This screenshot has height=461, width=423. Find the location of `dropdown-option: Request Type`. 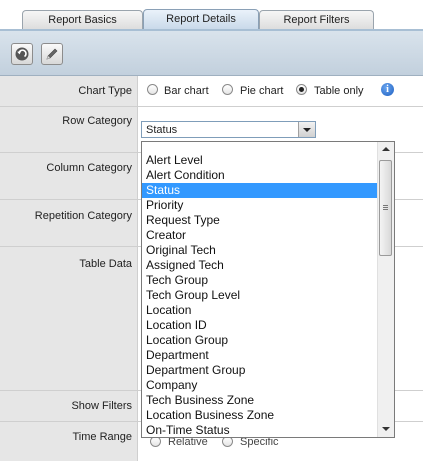

dropdown-option: Request Type is located at coordinates (260, 220).